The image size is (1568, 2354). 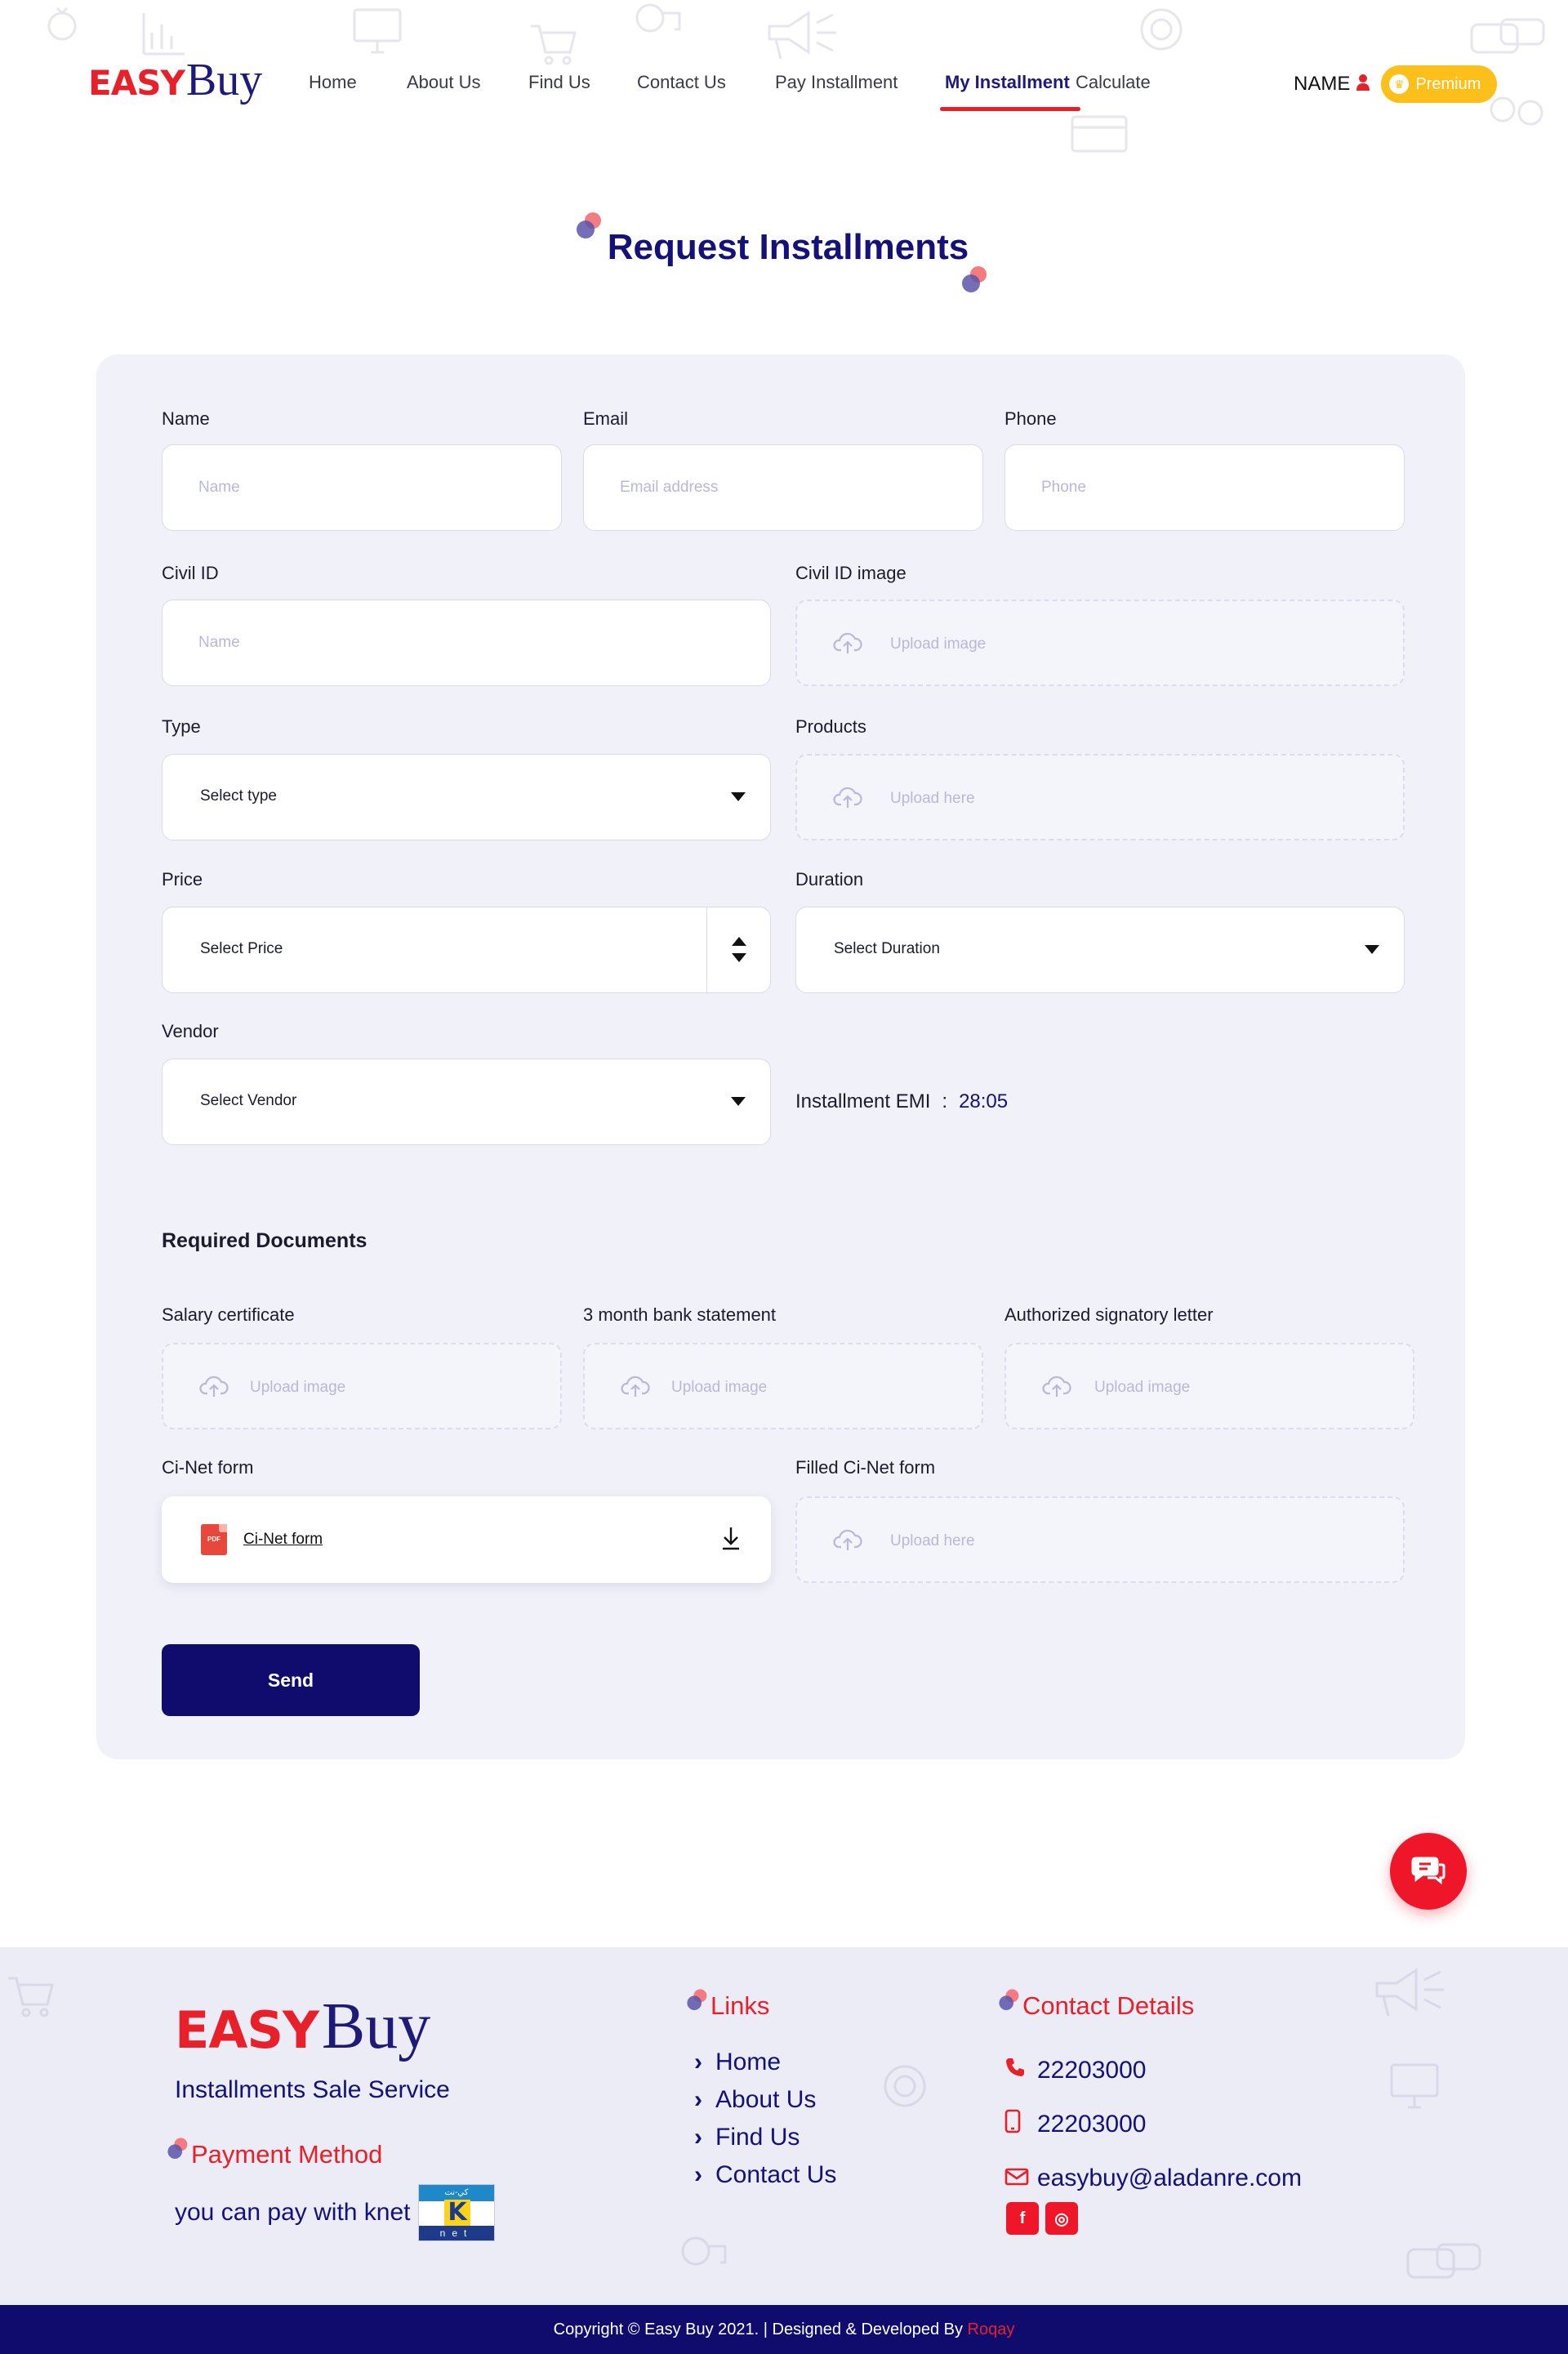 I want to click on filled-cinet-upload: Upload here, so click(x=1100, y=1540).